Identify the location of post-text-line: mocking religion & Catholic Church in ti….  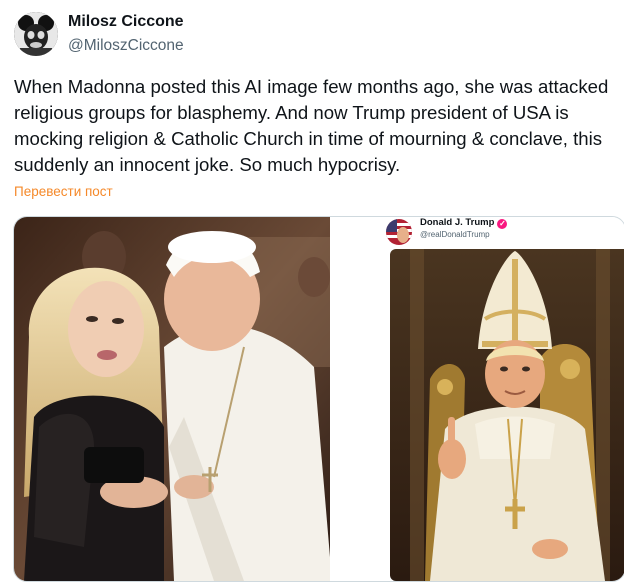
(308, 138).